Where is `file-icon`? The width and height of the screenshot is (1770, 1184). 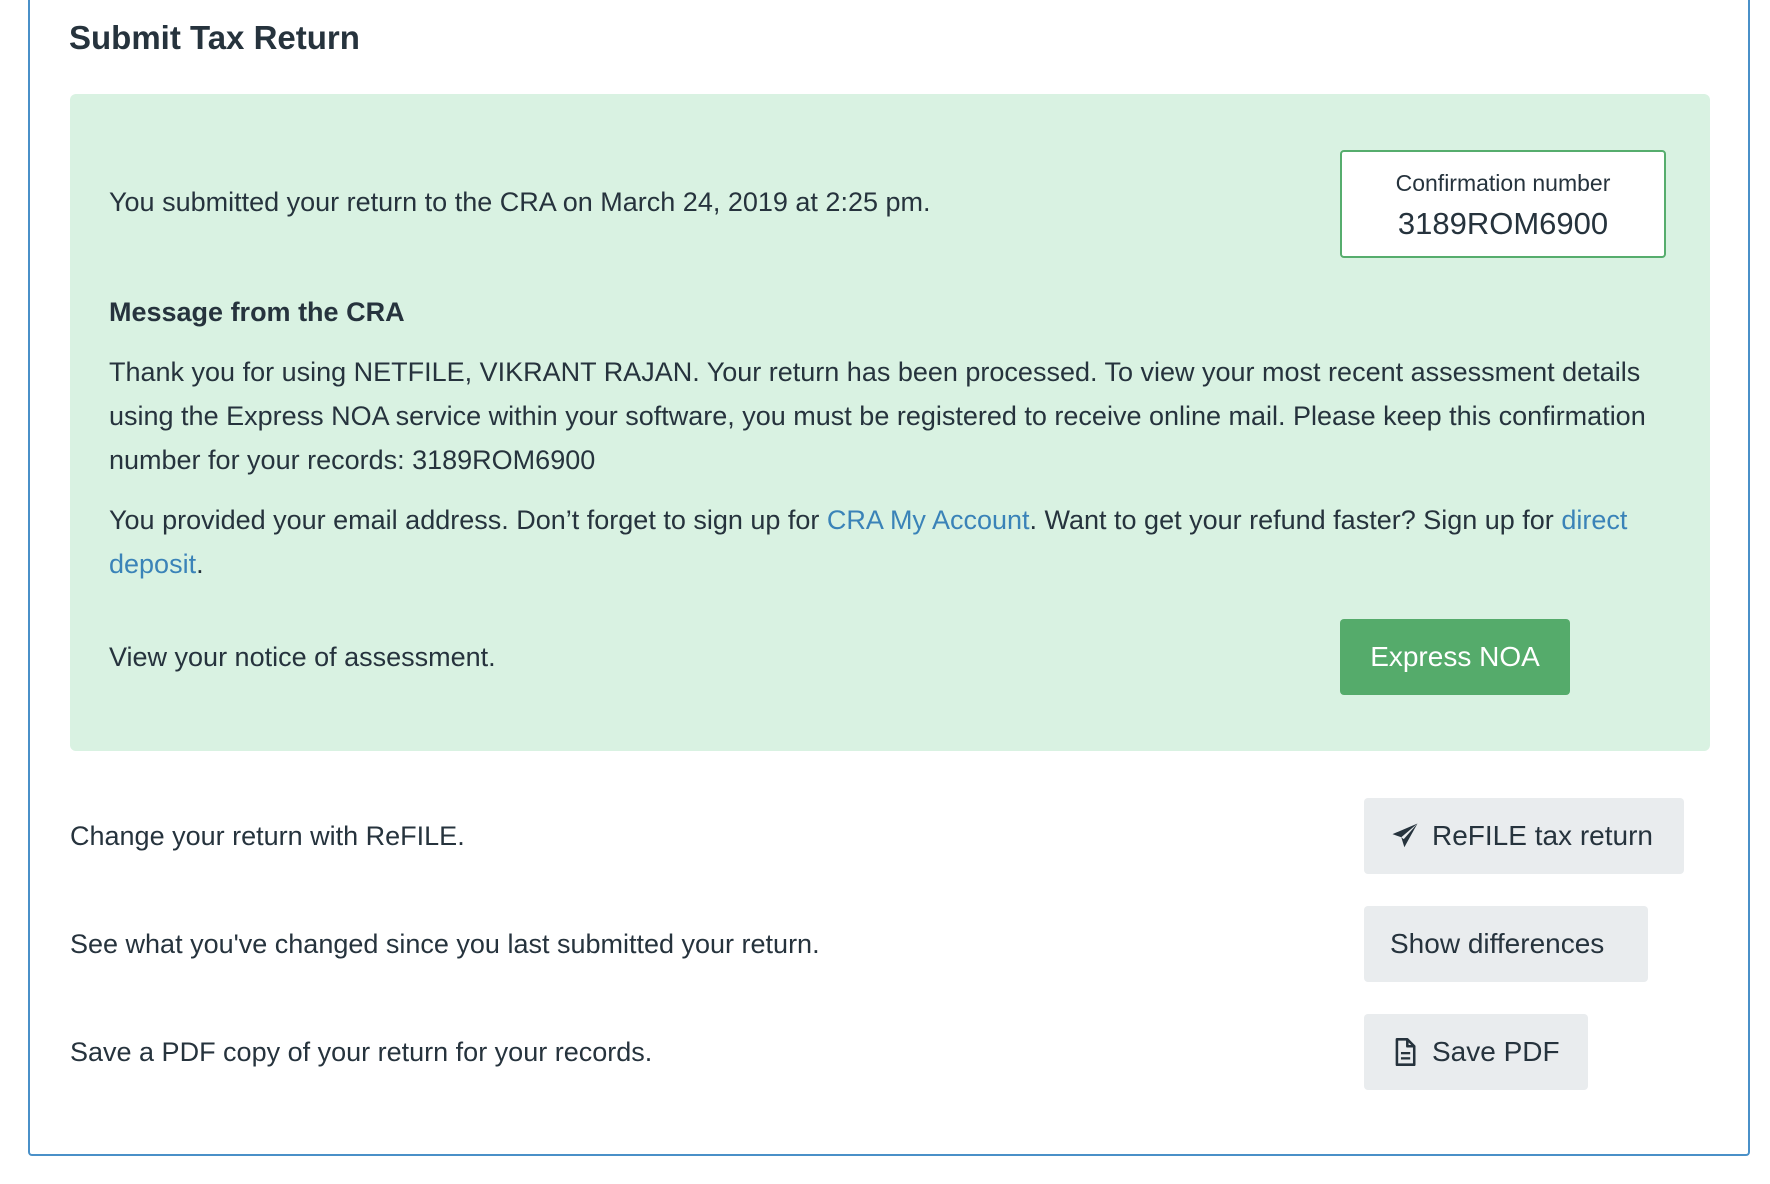 file-icon is located at coordinates (1405, 1052).